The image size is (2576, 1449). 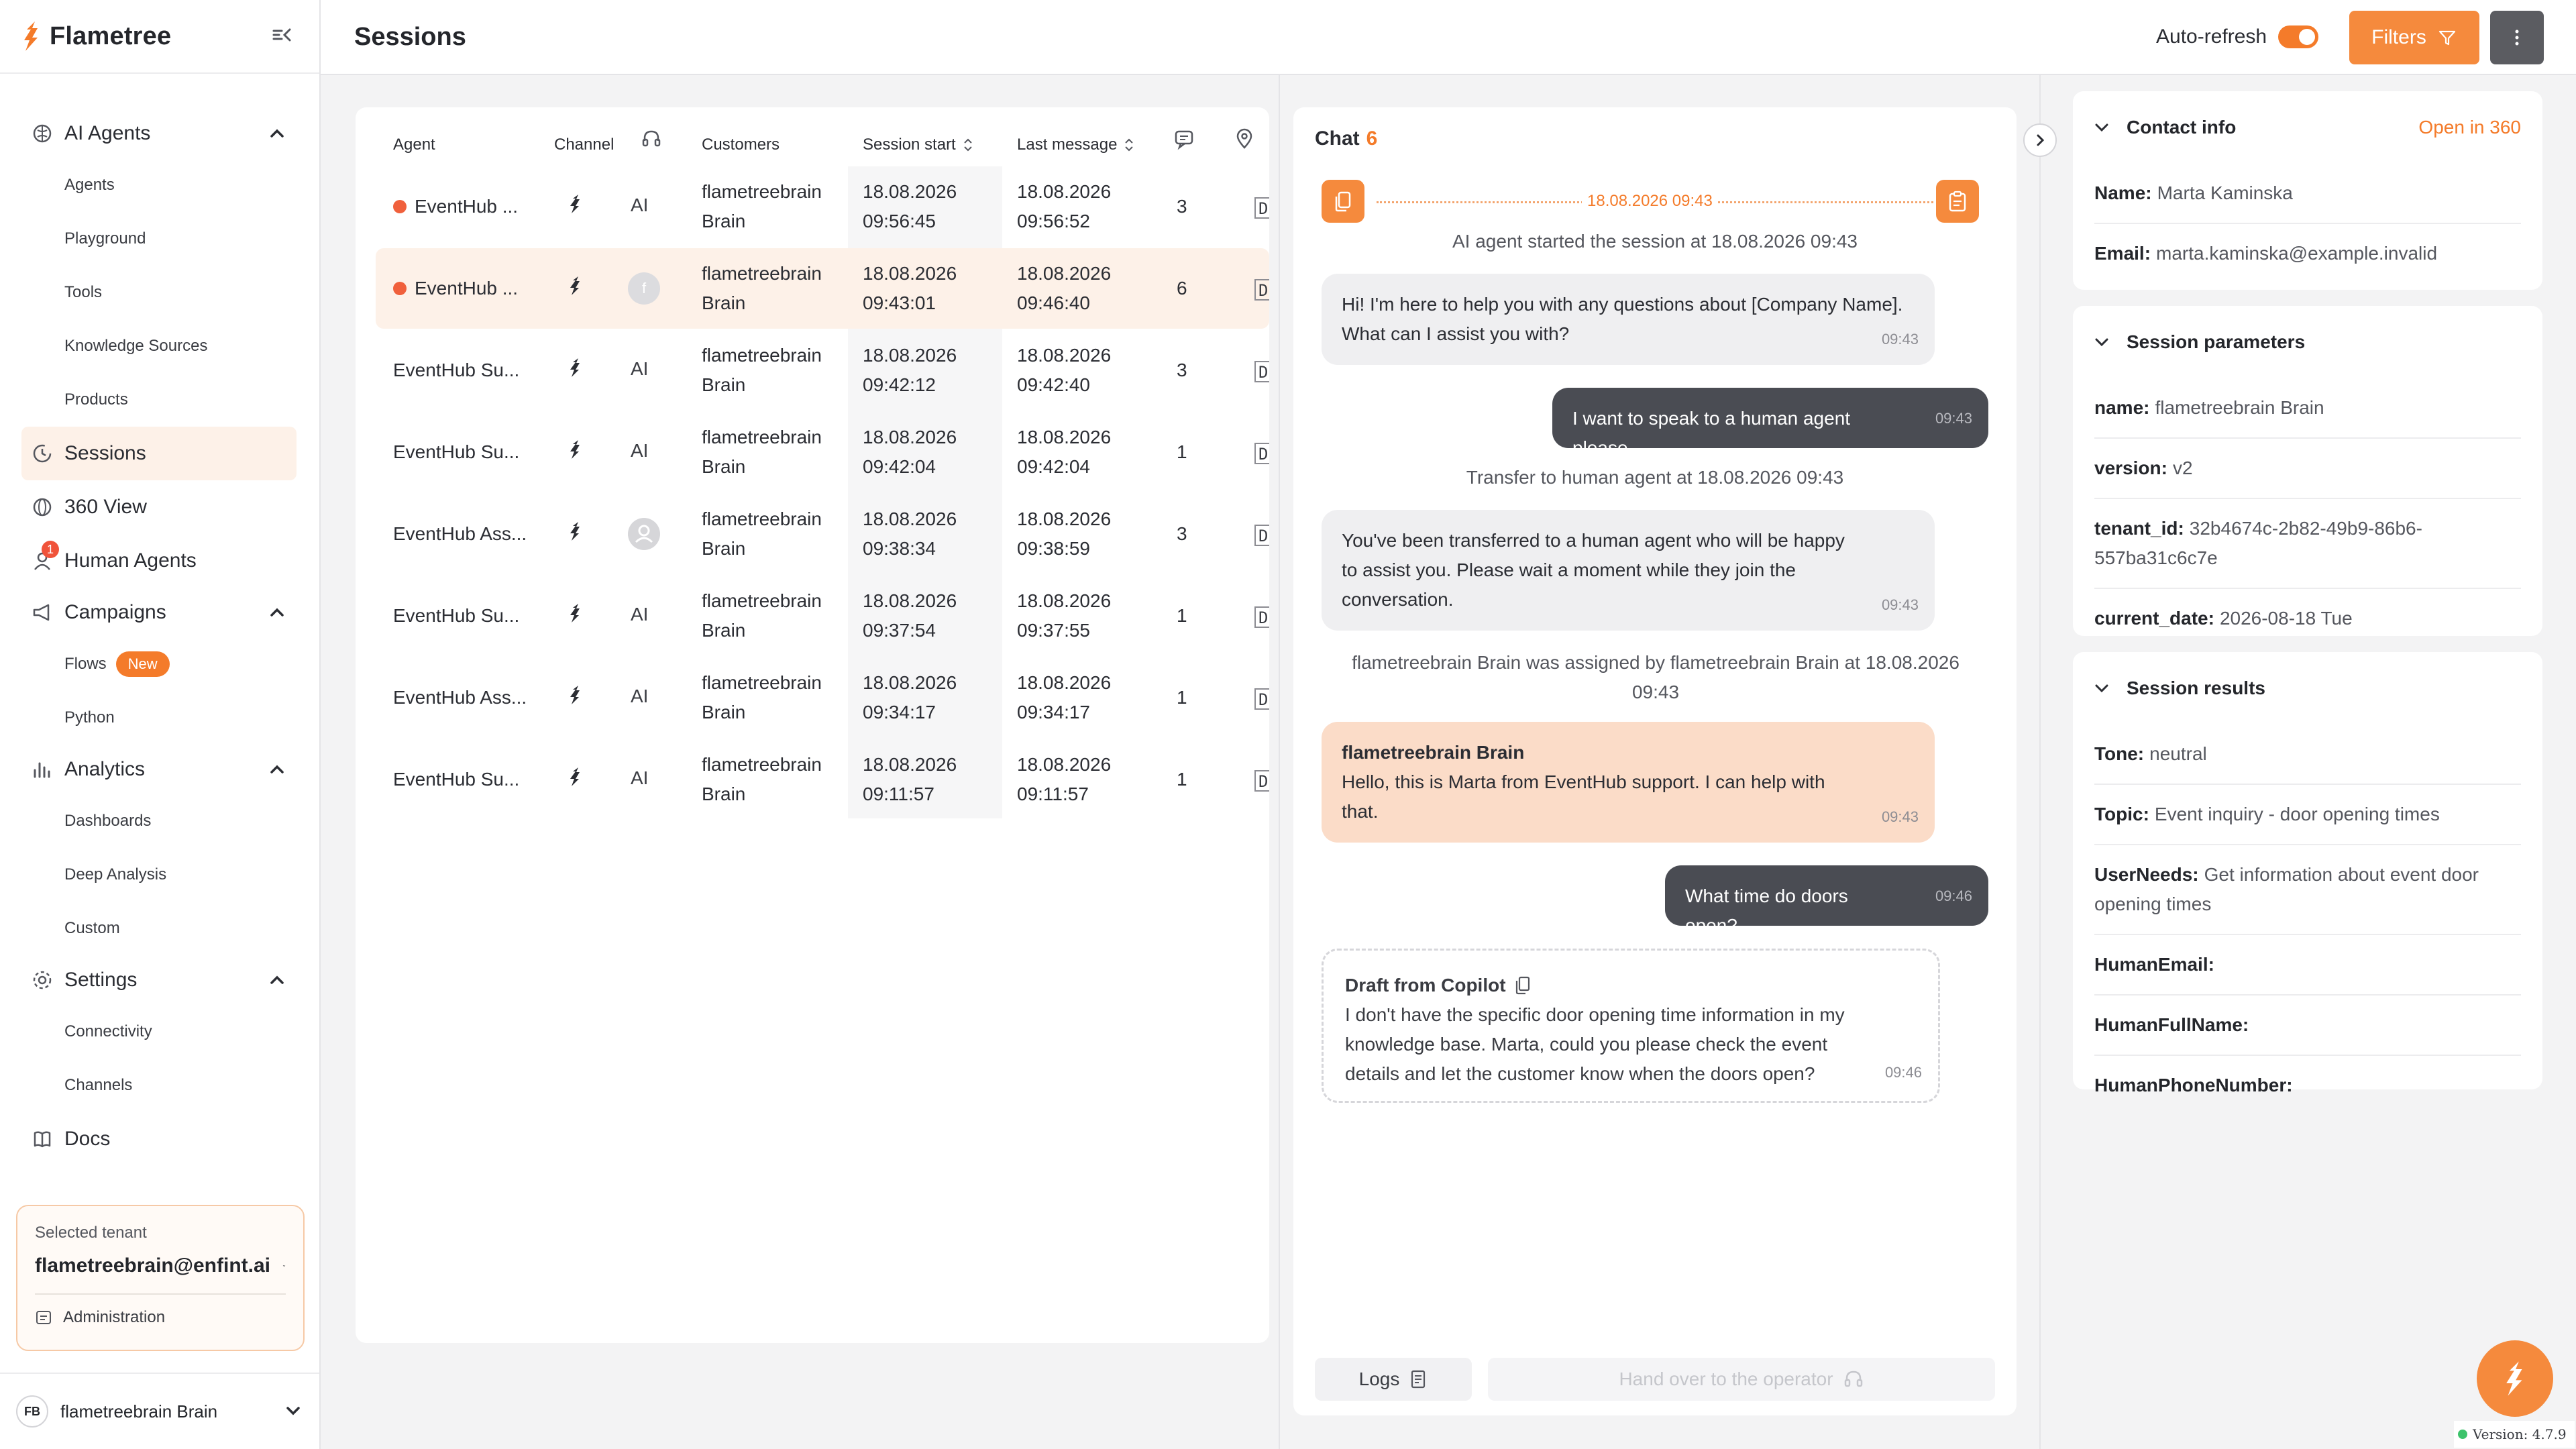 What do you see at coordinates (159, 664) in the screenshot?
I see `nav-flows: Flows New` at bounding box center [159, 664].